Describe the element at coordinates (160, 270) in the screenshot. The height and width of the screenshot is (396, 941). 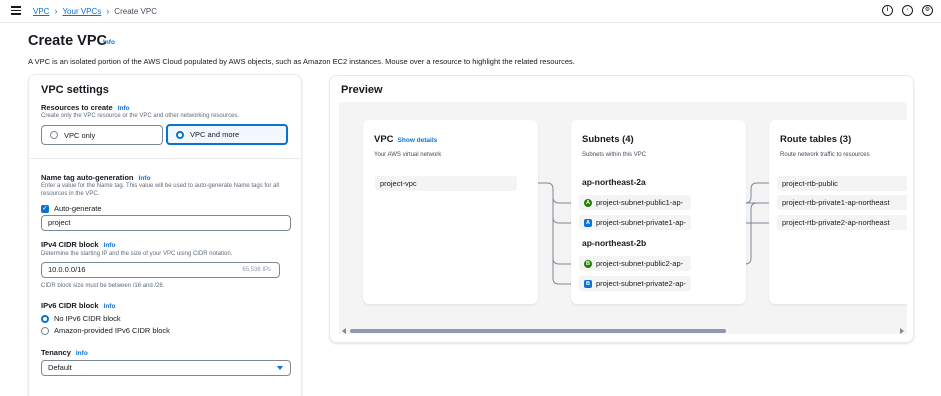
I see `ipv4-cidr-input: 10.0.0.0/16 65,536 IPs` at that location.